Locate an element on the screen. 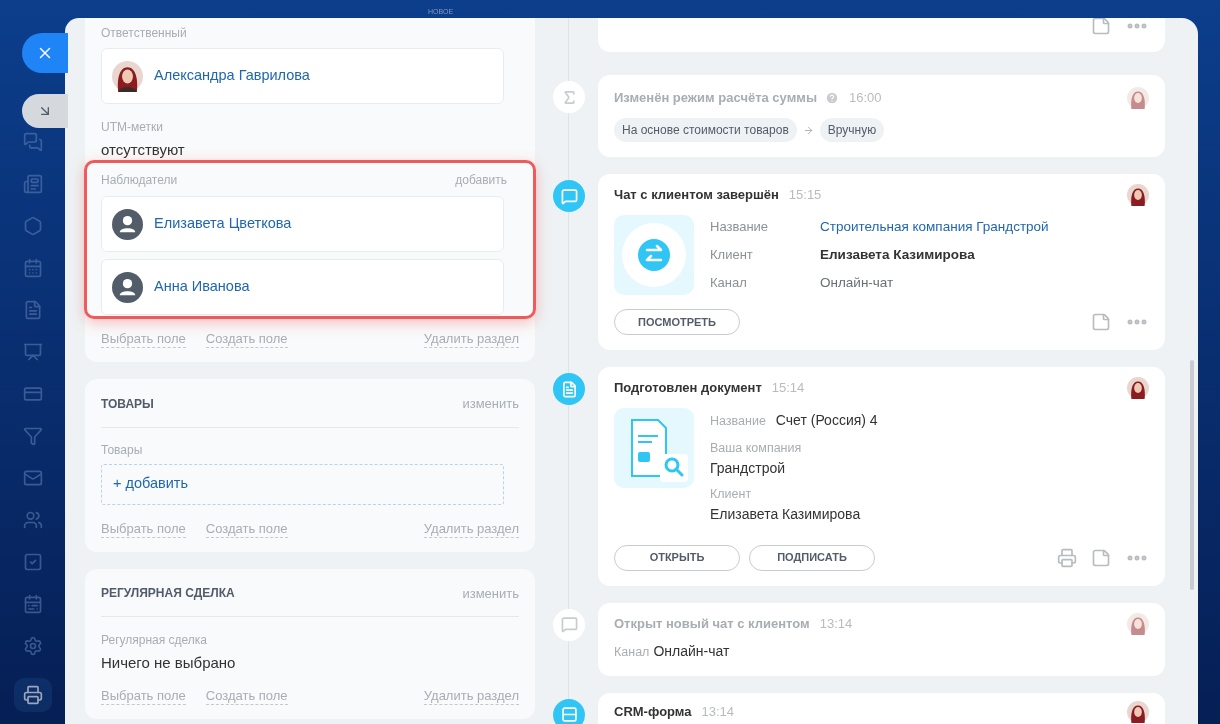  field-label: UTM-метки is located at coordinates (132, 127).